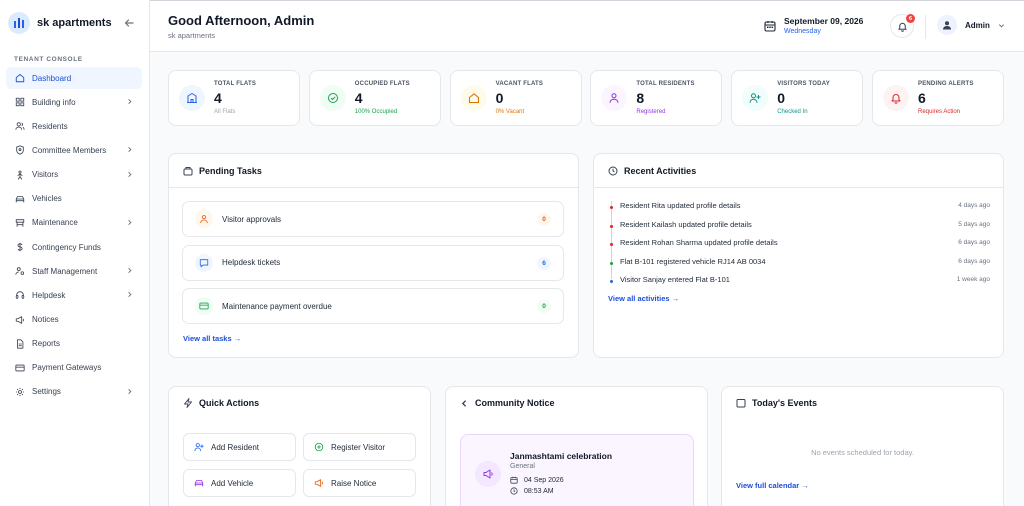 The height and width of the screenshot is (506, 1024). I want to click on stat-card-total-residents: TOTAL RESIDENTS 8 Registered, so click(656, 98).